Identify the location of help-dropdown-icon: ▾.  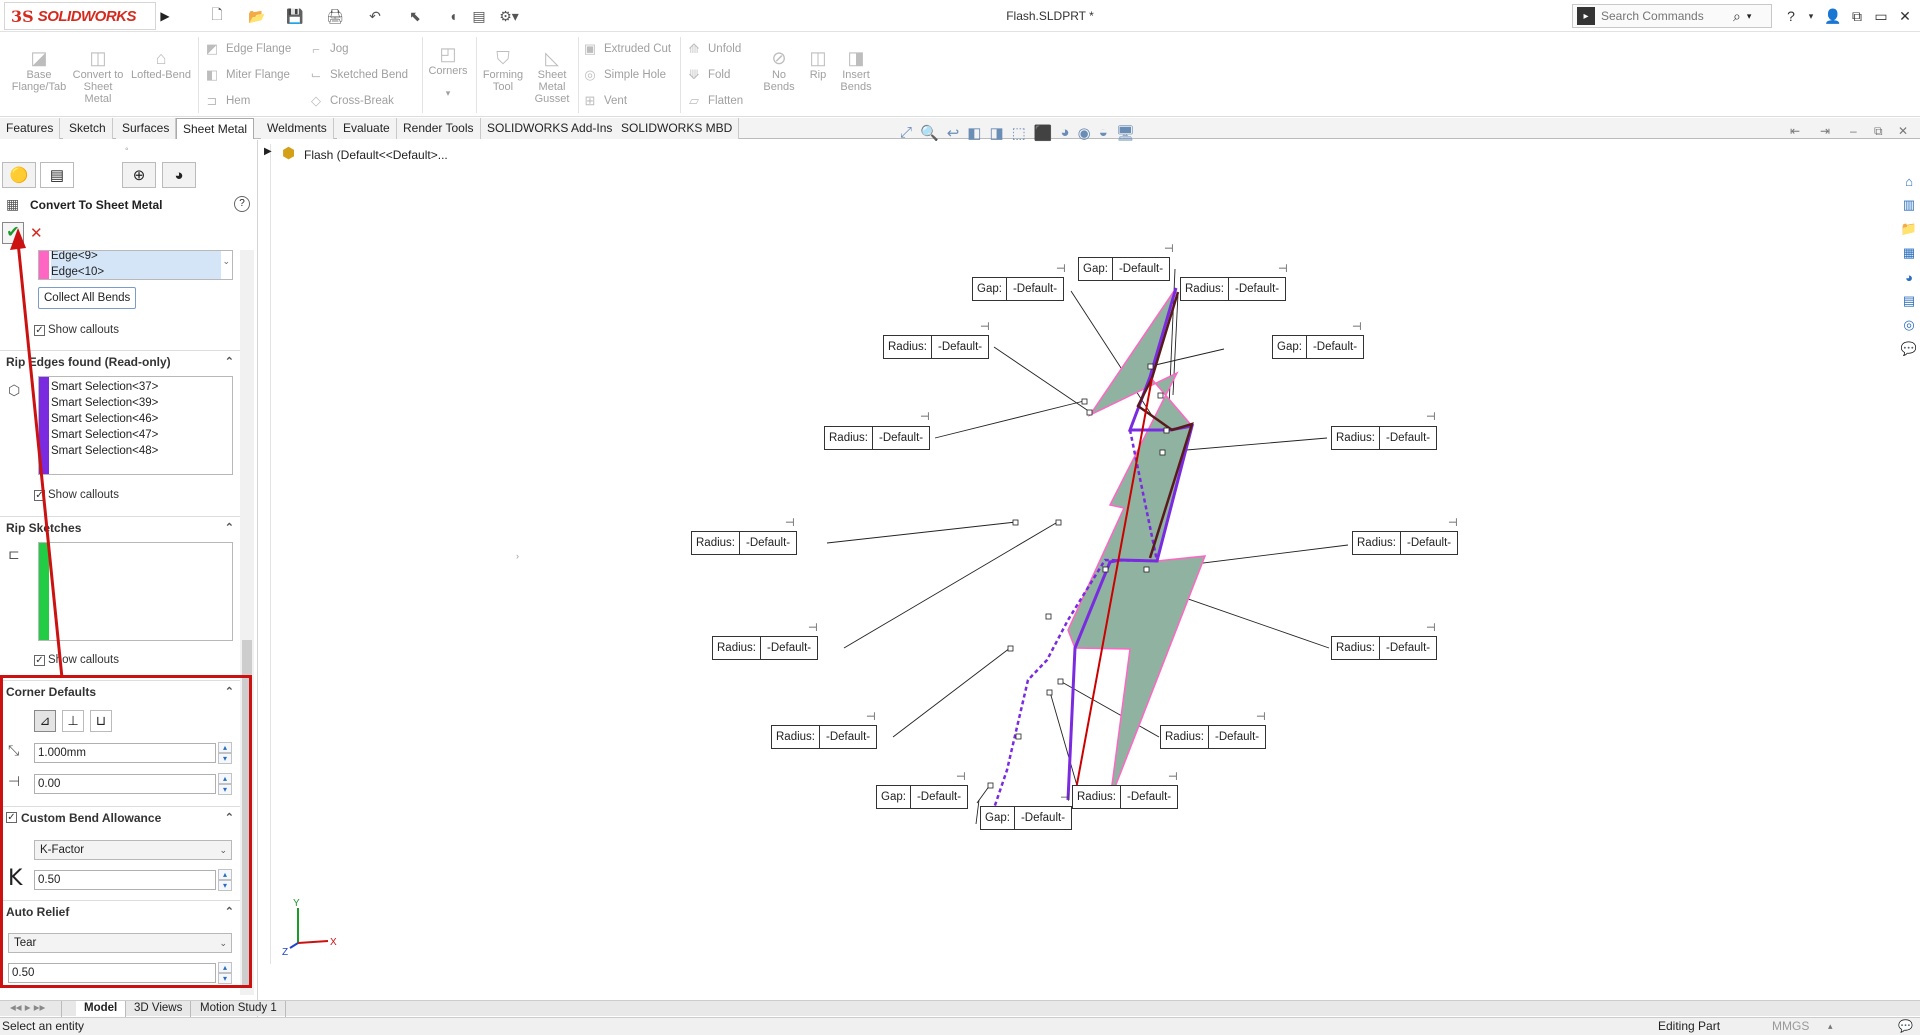
(1811, 16).